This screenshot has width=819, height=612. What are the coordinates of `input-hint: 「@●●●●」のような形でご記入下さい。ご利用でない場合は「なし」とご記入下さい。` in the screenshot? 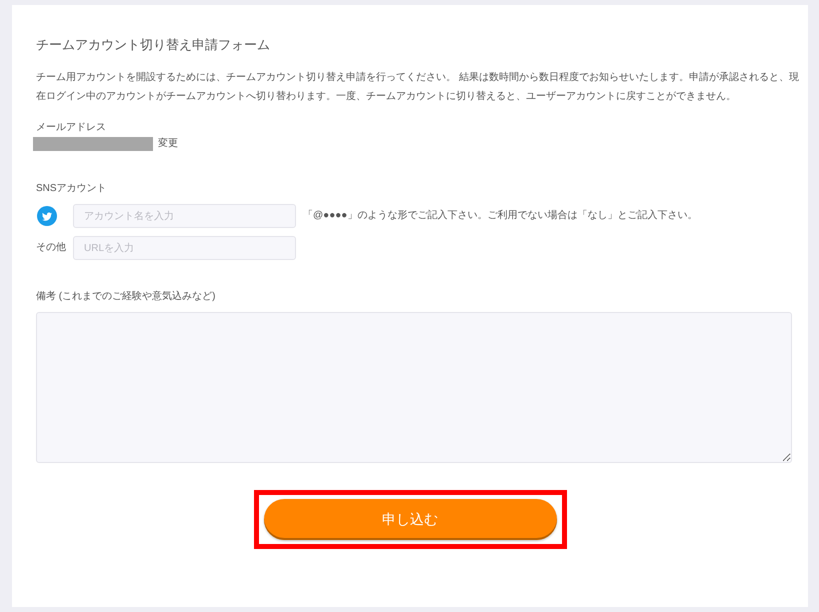 It's located at (500, 216).